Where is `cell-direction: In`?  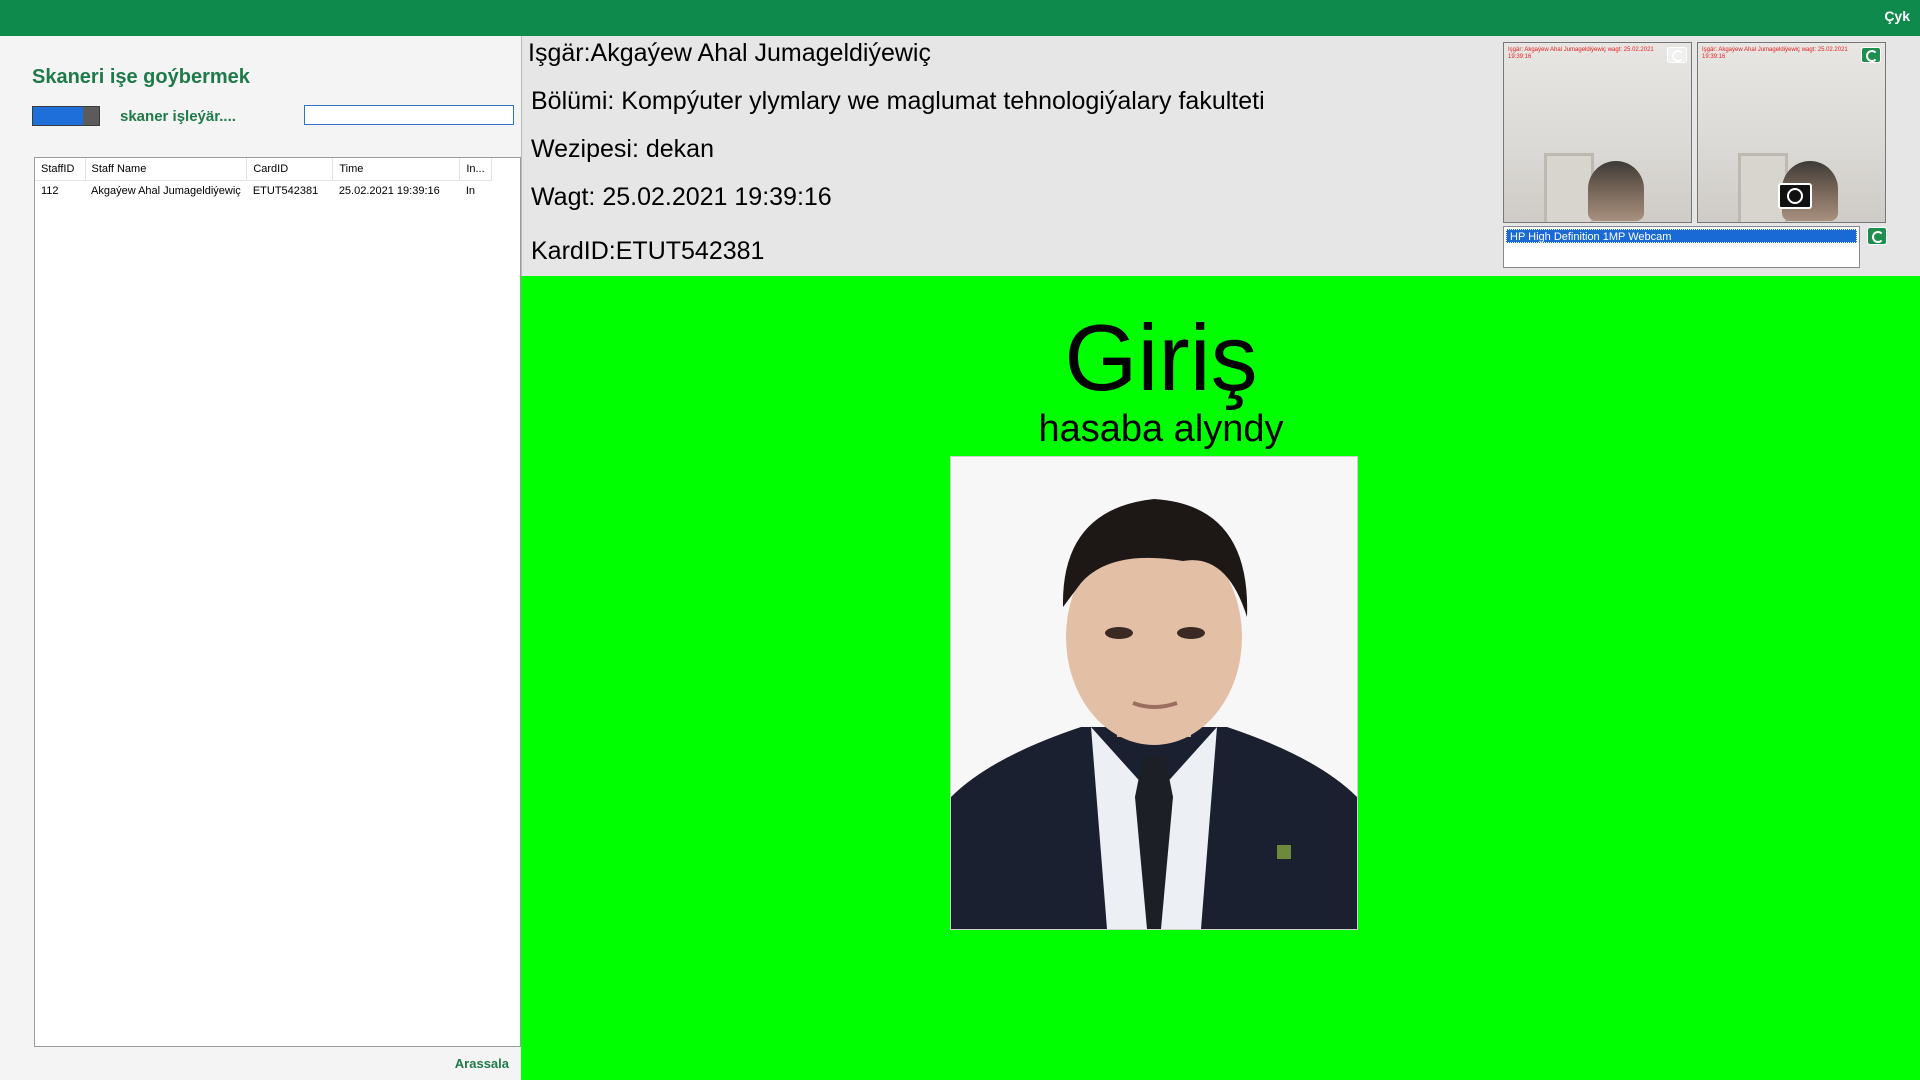 cell-direction: In is located at coordinates (470, 191).